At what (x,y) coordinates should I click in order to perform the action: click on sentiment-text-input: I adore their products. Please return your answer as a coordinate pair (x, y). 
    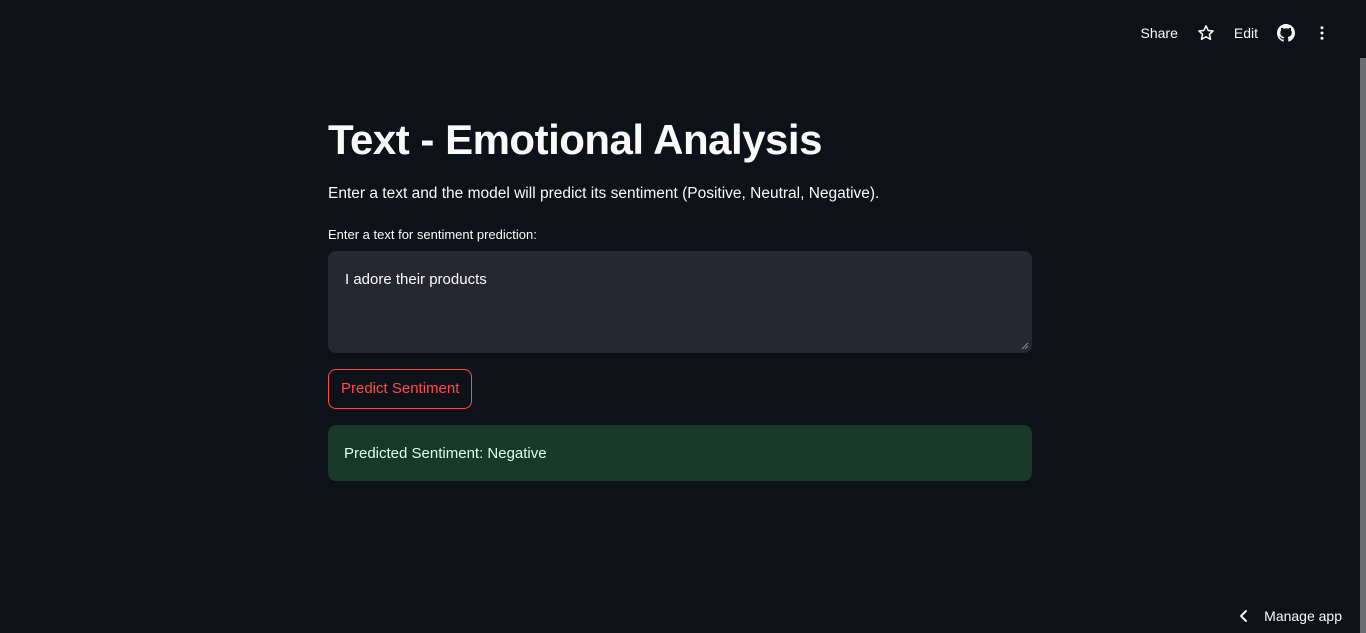
    Looking at the image, I should click on (680, 302).